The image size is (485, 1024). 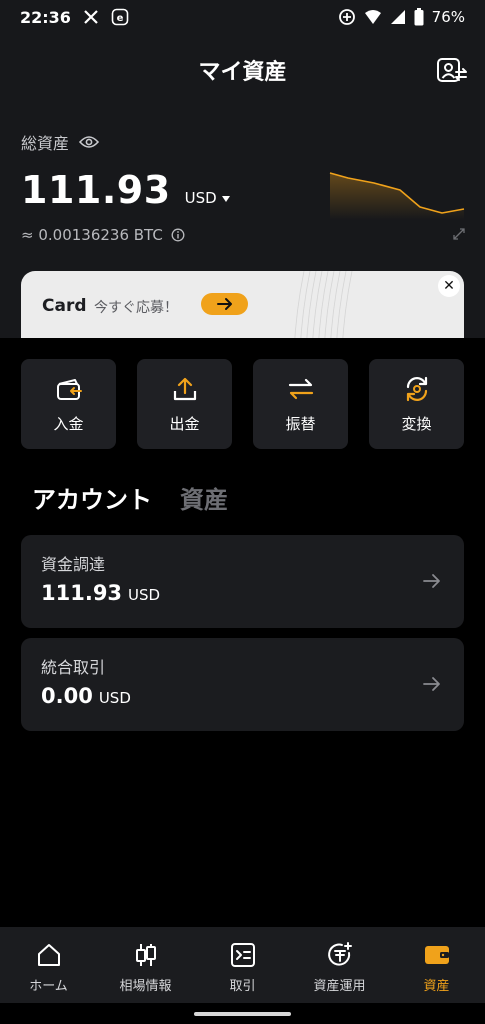 What do you see at coordinates (45, 17) in the screenshot?
I see `status-time: 22:36` at bounding box center [45, 17].